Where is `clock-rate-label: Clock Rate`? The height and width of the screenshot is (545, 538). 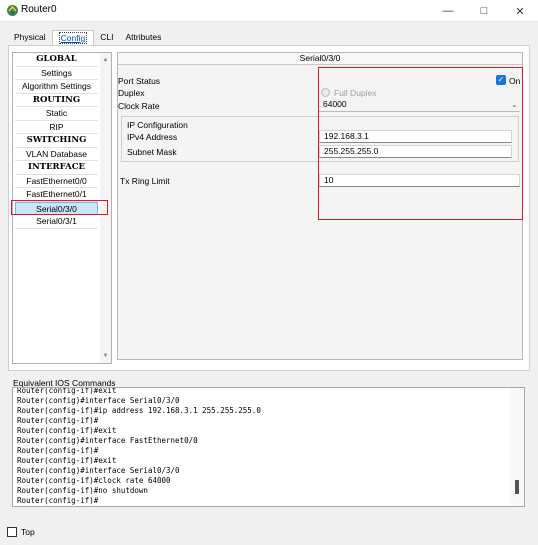 clock-rate-label: Clock Rate is located at coordinates (139, 106).